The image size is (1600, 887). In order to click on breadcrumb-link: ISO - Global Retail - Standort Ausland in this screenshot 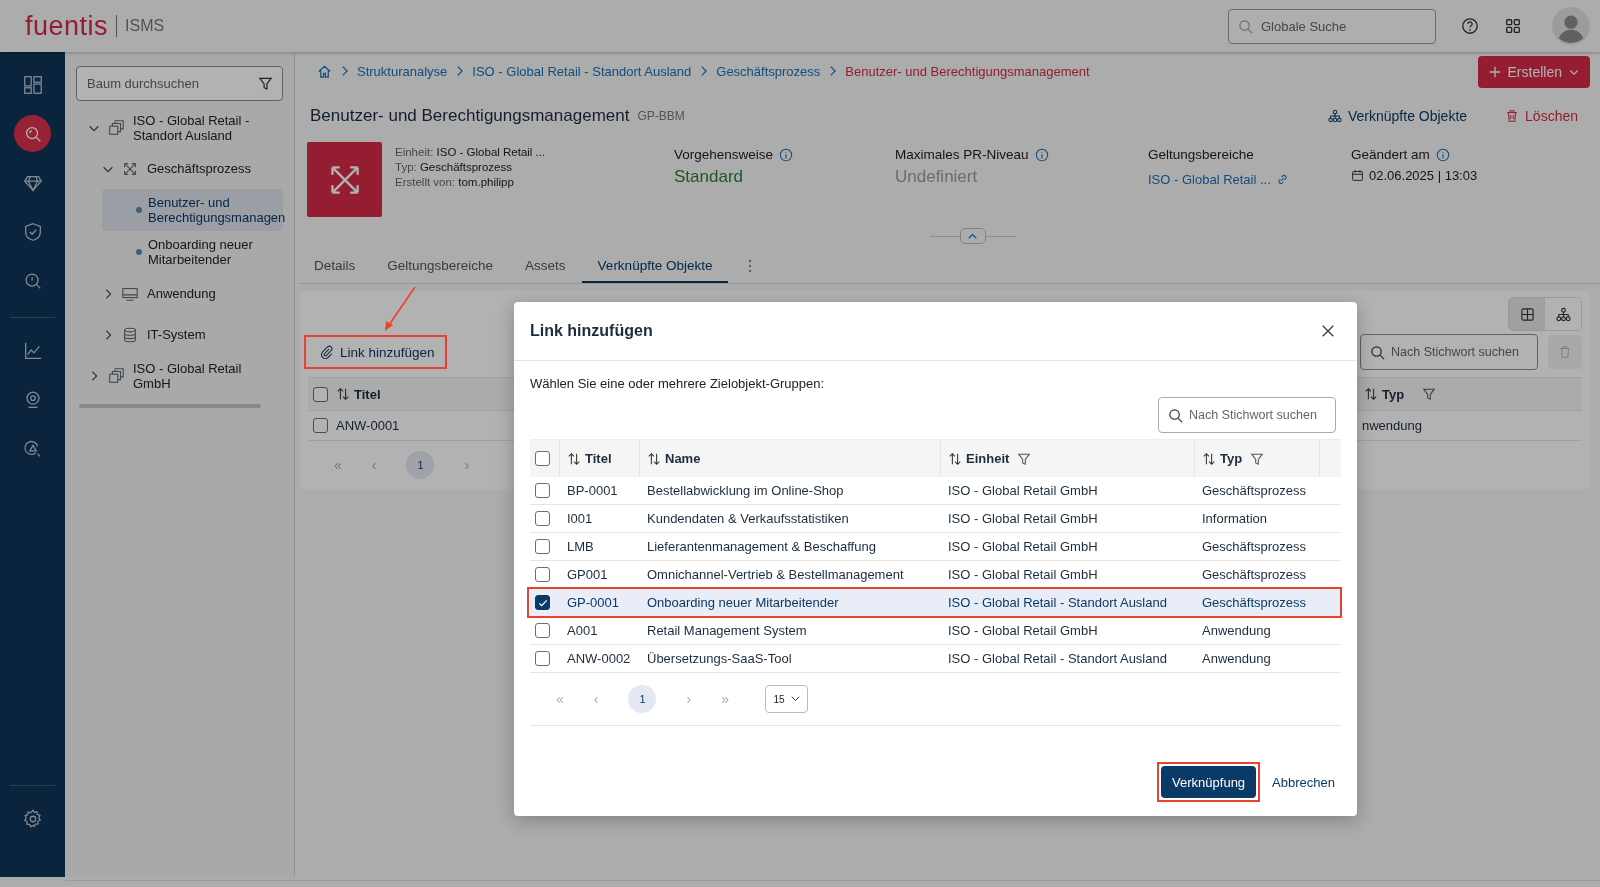, I will do `click(582, 71)`.